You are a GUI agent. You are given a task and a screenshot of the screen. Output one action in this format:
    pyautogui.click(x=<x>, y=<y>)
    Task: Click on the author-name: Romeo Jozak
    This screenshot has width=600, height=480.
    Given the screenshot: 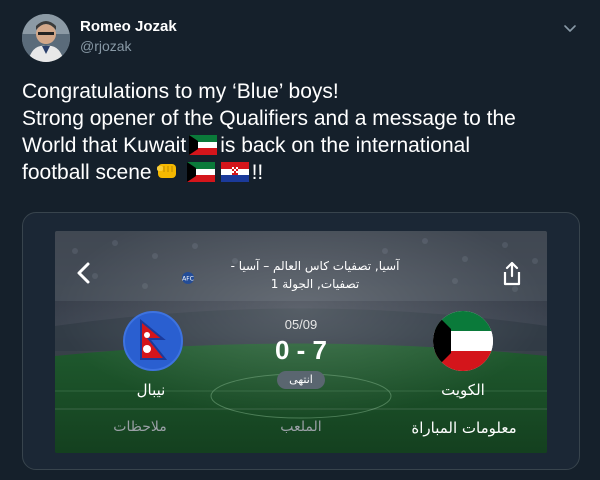 What is the action you would take?
    pyautogui.click(x=128, y=26)
    